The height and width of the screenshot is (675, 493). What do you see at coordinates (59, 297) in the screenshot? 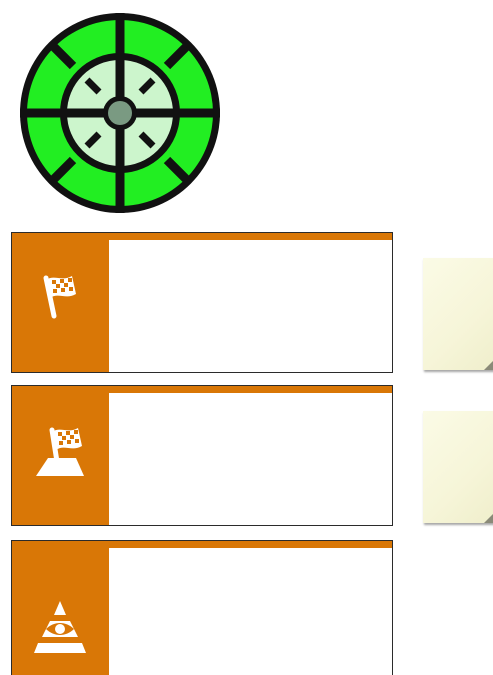
I see `checkered-flag-icon` at bounding box center [59, 297].